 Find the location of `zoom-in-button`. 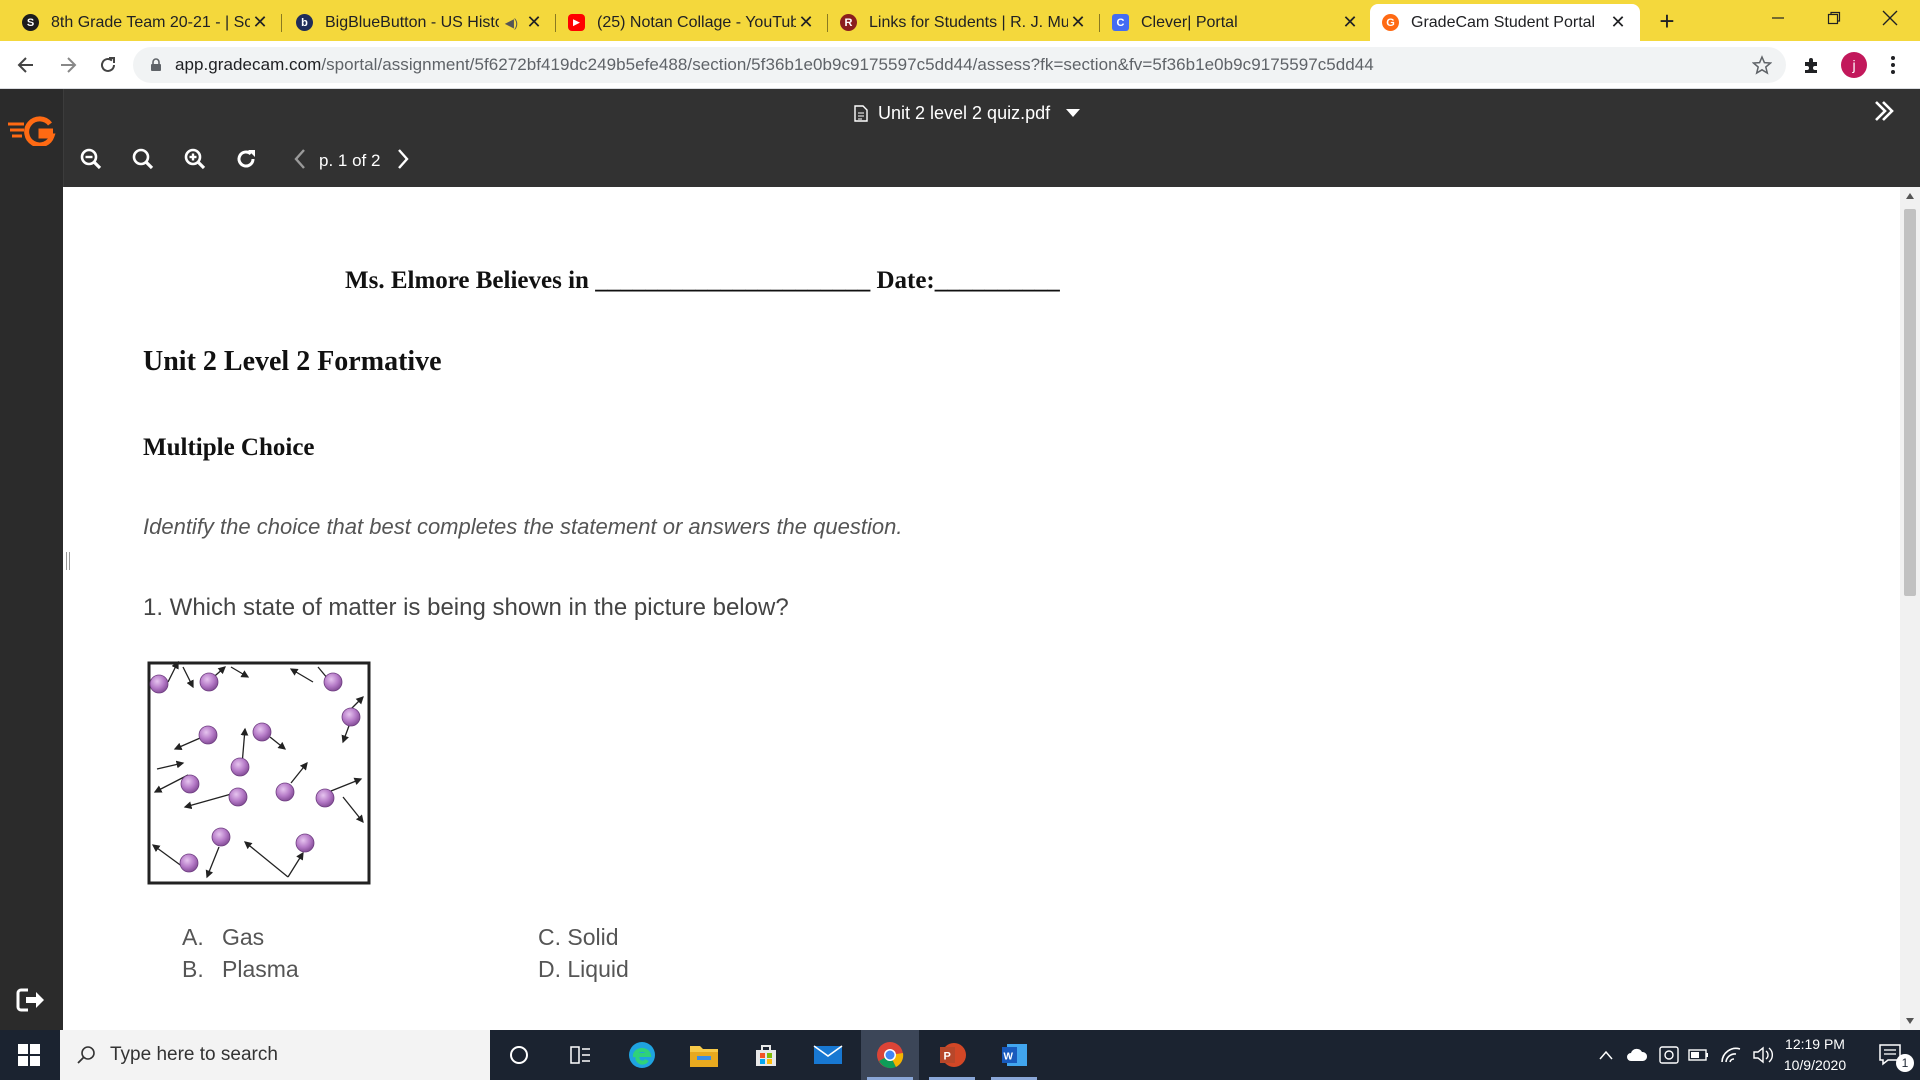

zoom-in-button is located at coordinates (195, 159).